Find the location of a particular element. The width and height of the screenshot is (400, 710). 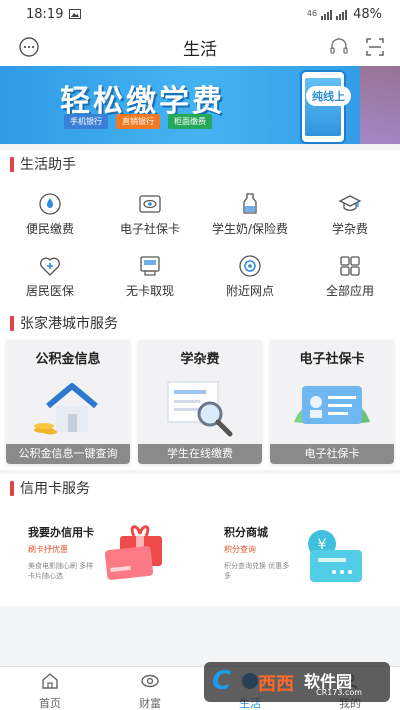

watermark-glyph: C is located at coordinates (222, 681).